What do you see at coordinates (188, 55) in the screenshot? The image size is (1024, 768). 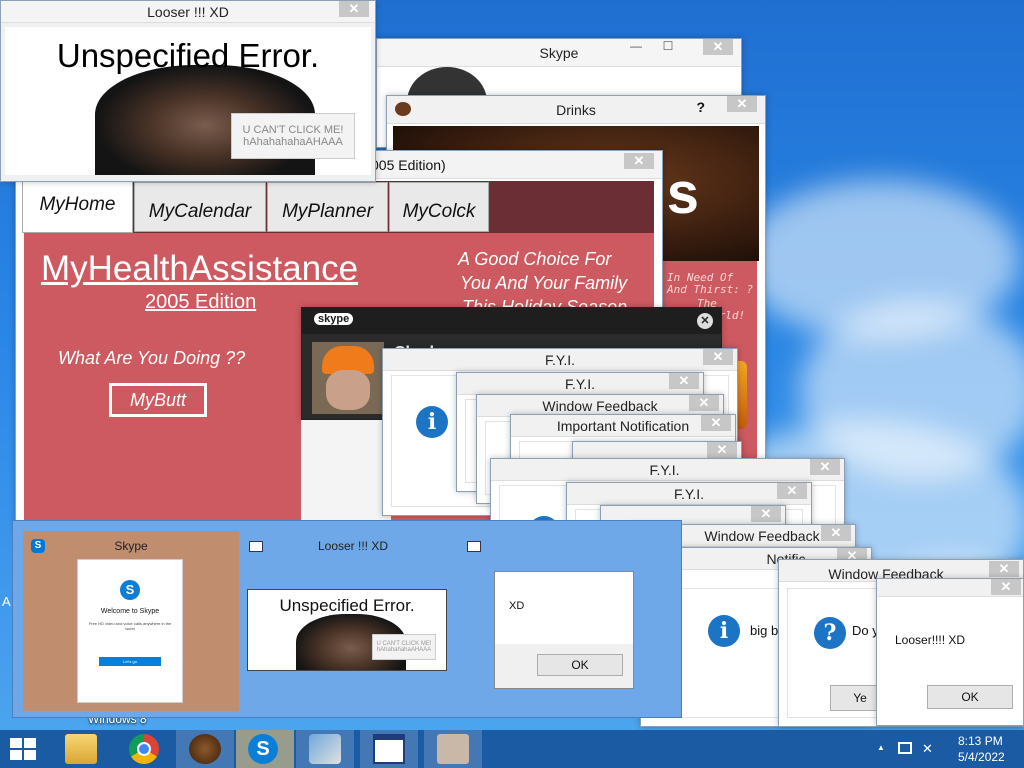 I see `error-text: Unspecified Error.` at bounding box center [188, 55].